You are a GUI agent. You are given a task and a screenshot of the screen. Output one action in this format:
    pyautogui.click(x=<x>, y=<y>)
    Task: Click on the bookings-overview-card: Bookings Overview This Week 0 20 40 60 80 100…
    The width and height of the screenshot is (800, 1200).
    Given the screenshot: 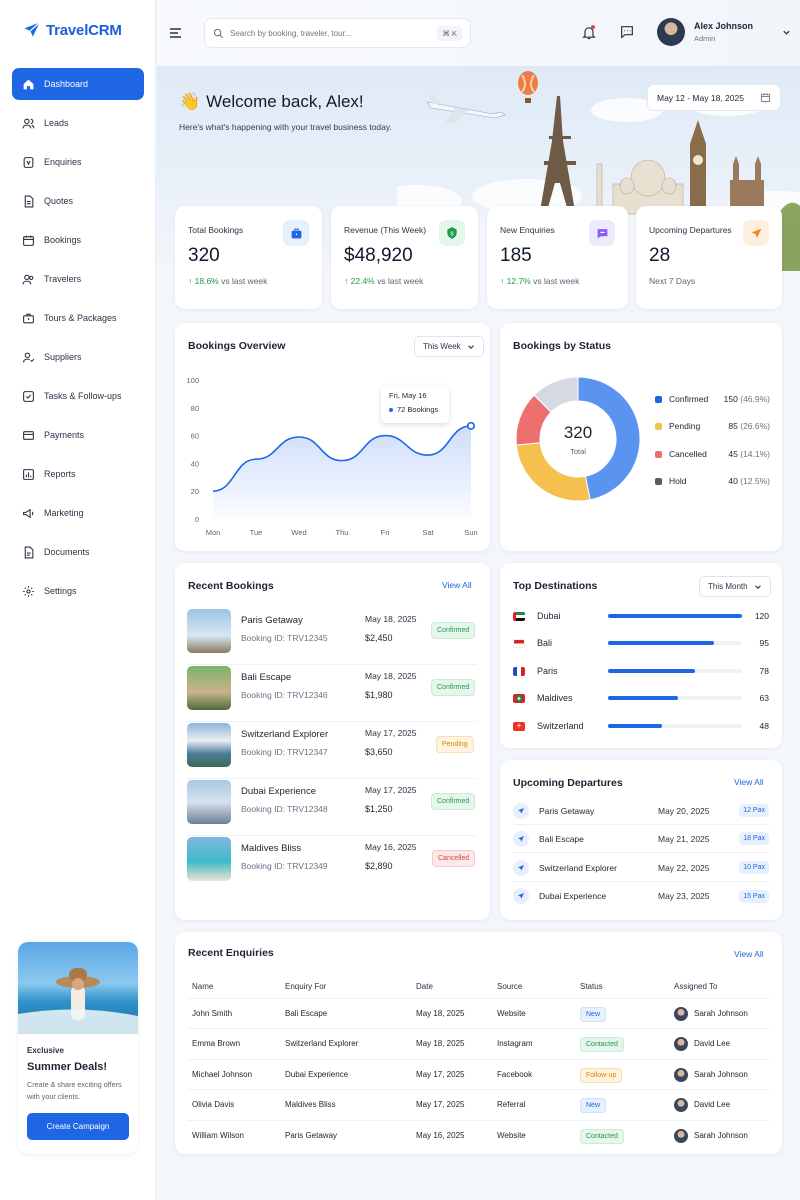 What is the action you would take?
    pyautogui.click(x=332, y=437)
    